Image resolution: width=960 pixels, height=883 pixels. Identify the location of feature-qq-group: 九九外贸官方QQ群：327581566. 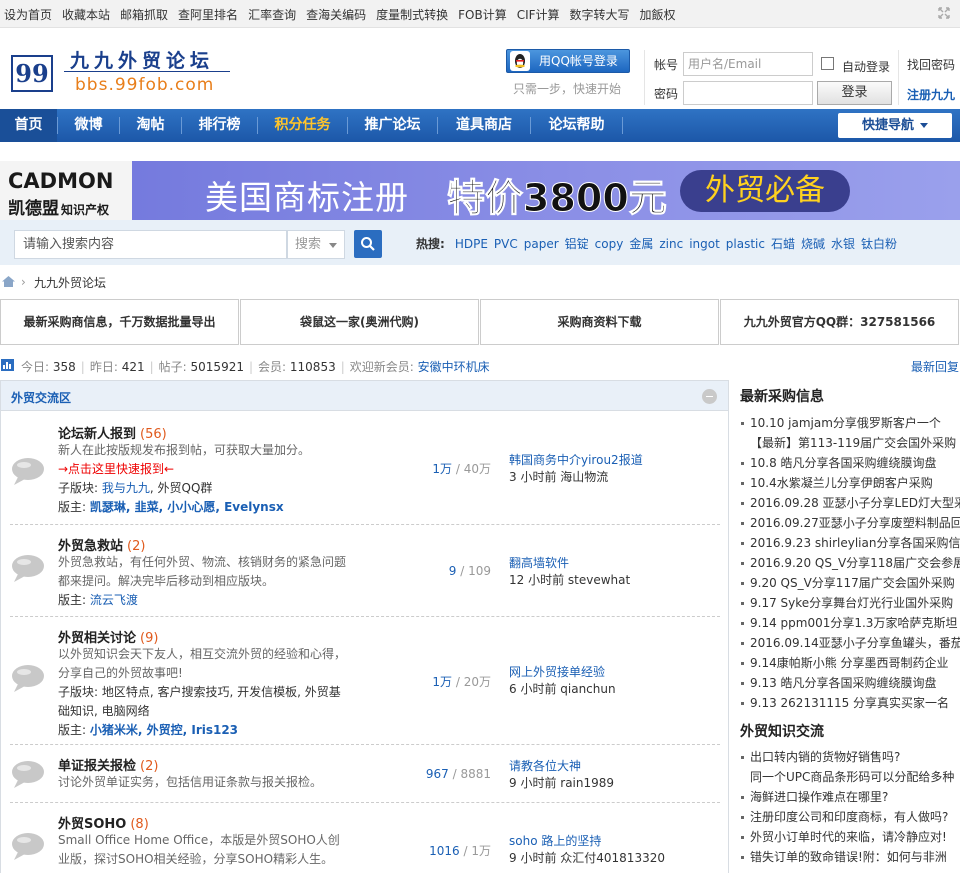
(839, 322).